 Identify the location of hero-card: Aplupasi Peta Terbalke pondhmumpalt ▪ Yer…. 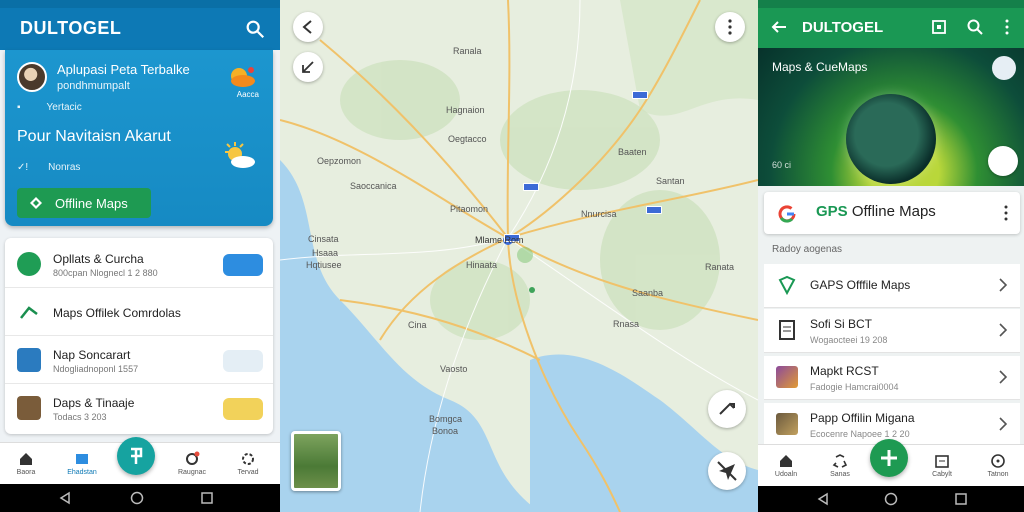
(139, 138).